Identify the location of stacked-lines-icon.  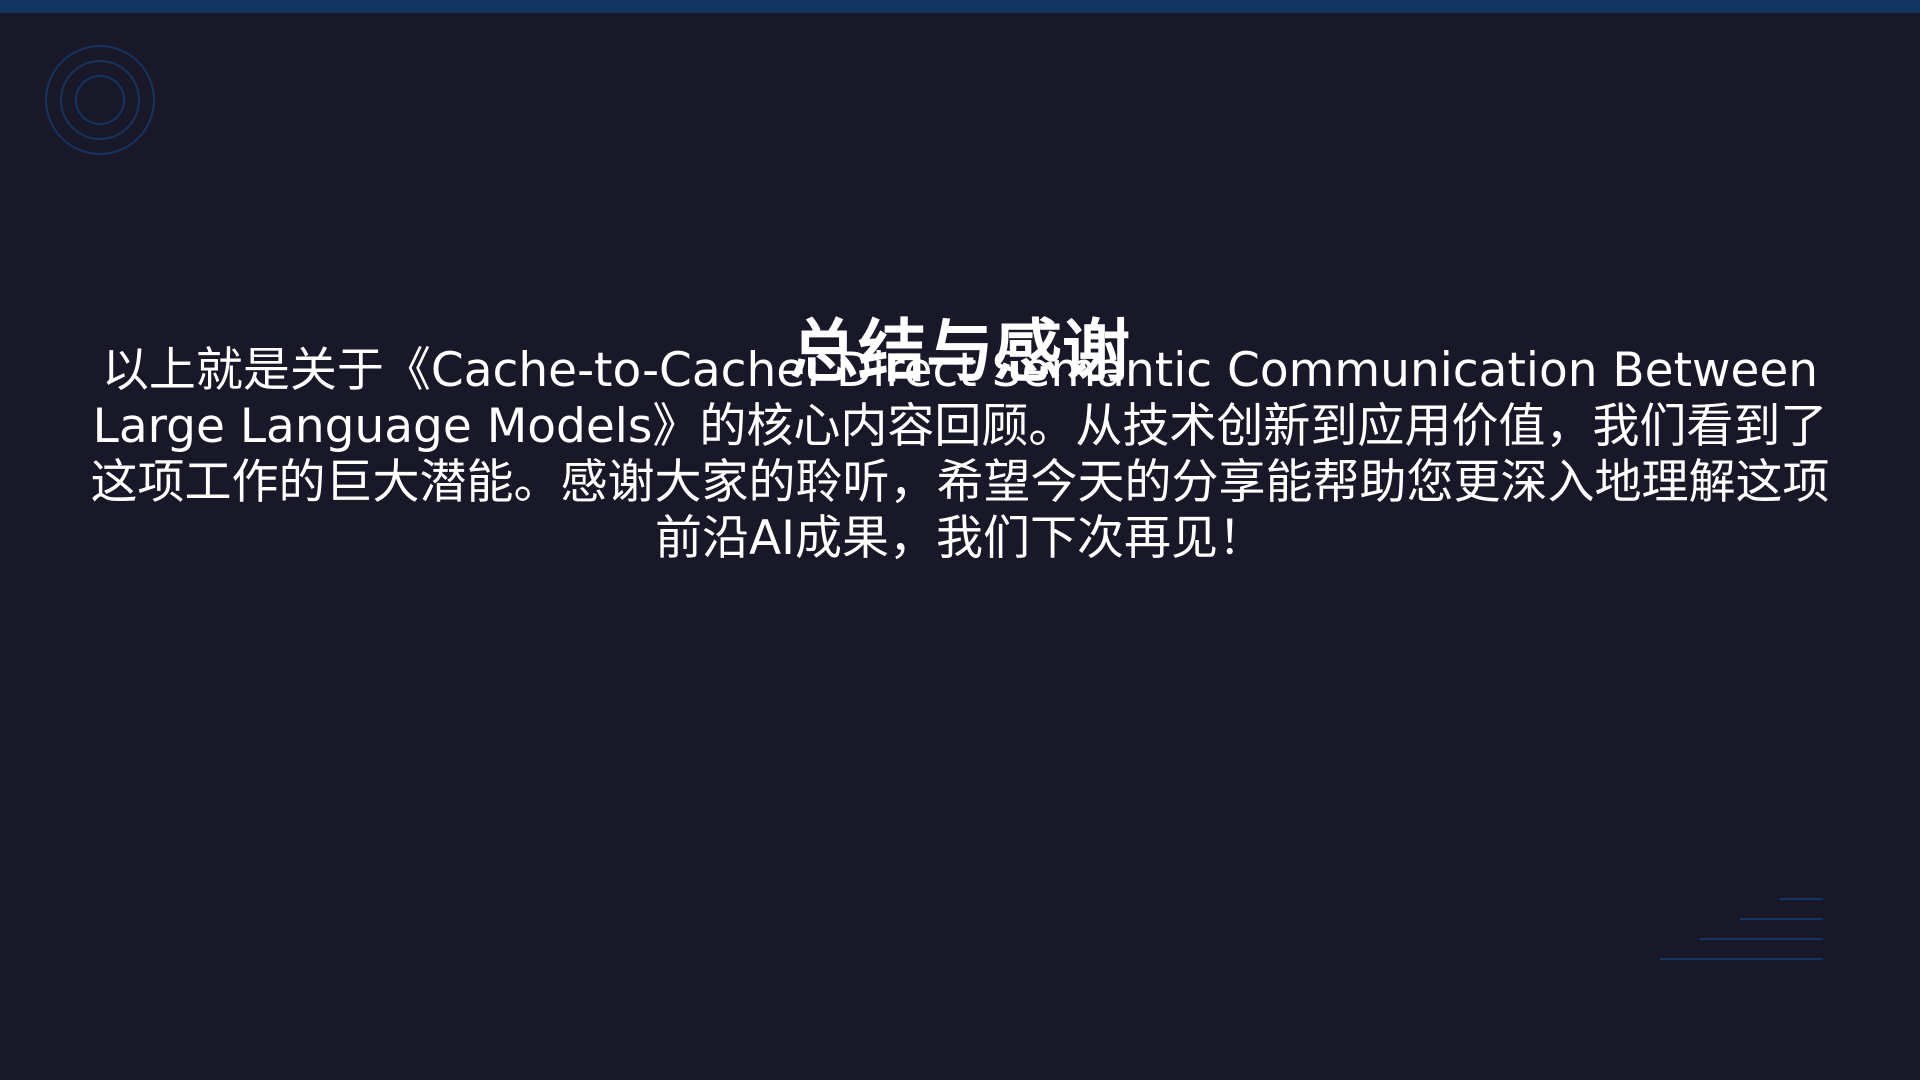
(1741, 929).